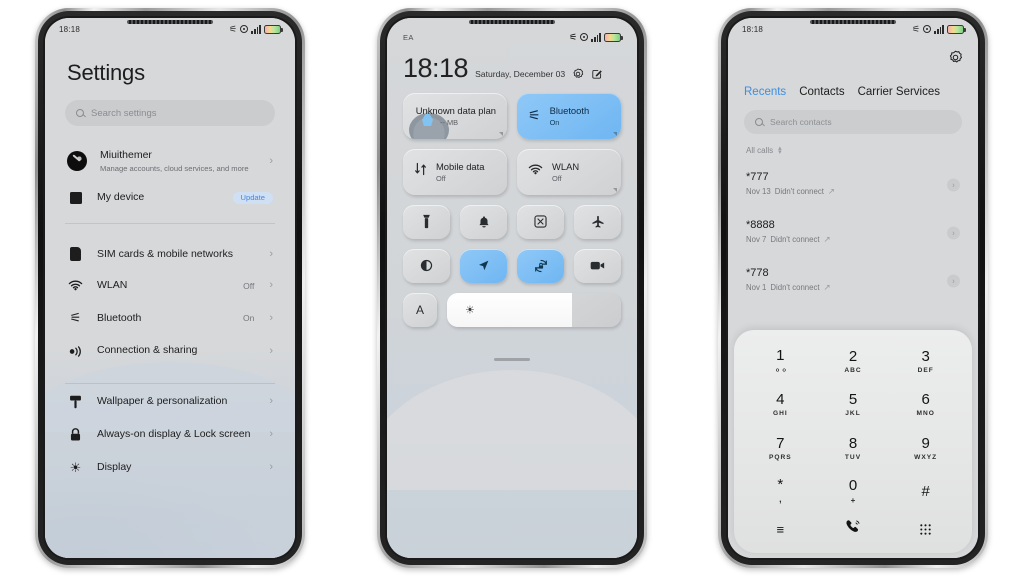  I want to click on sidebar-item-lock-screen: Always-on display & Lock screen ›, so click(170, 434).